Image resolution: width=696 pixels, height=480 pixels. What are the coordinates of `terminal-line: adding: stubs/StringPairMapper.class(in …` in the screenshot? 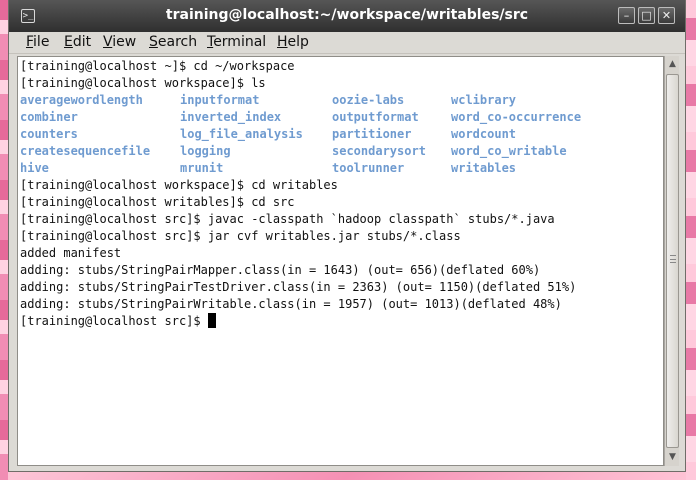 It's located at (280, 270).